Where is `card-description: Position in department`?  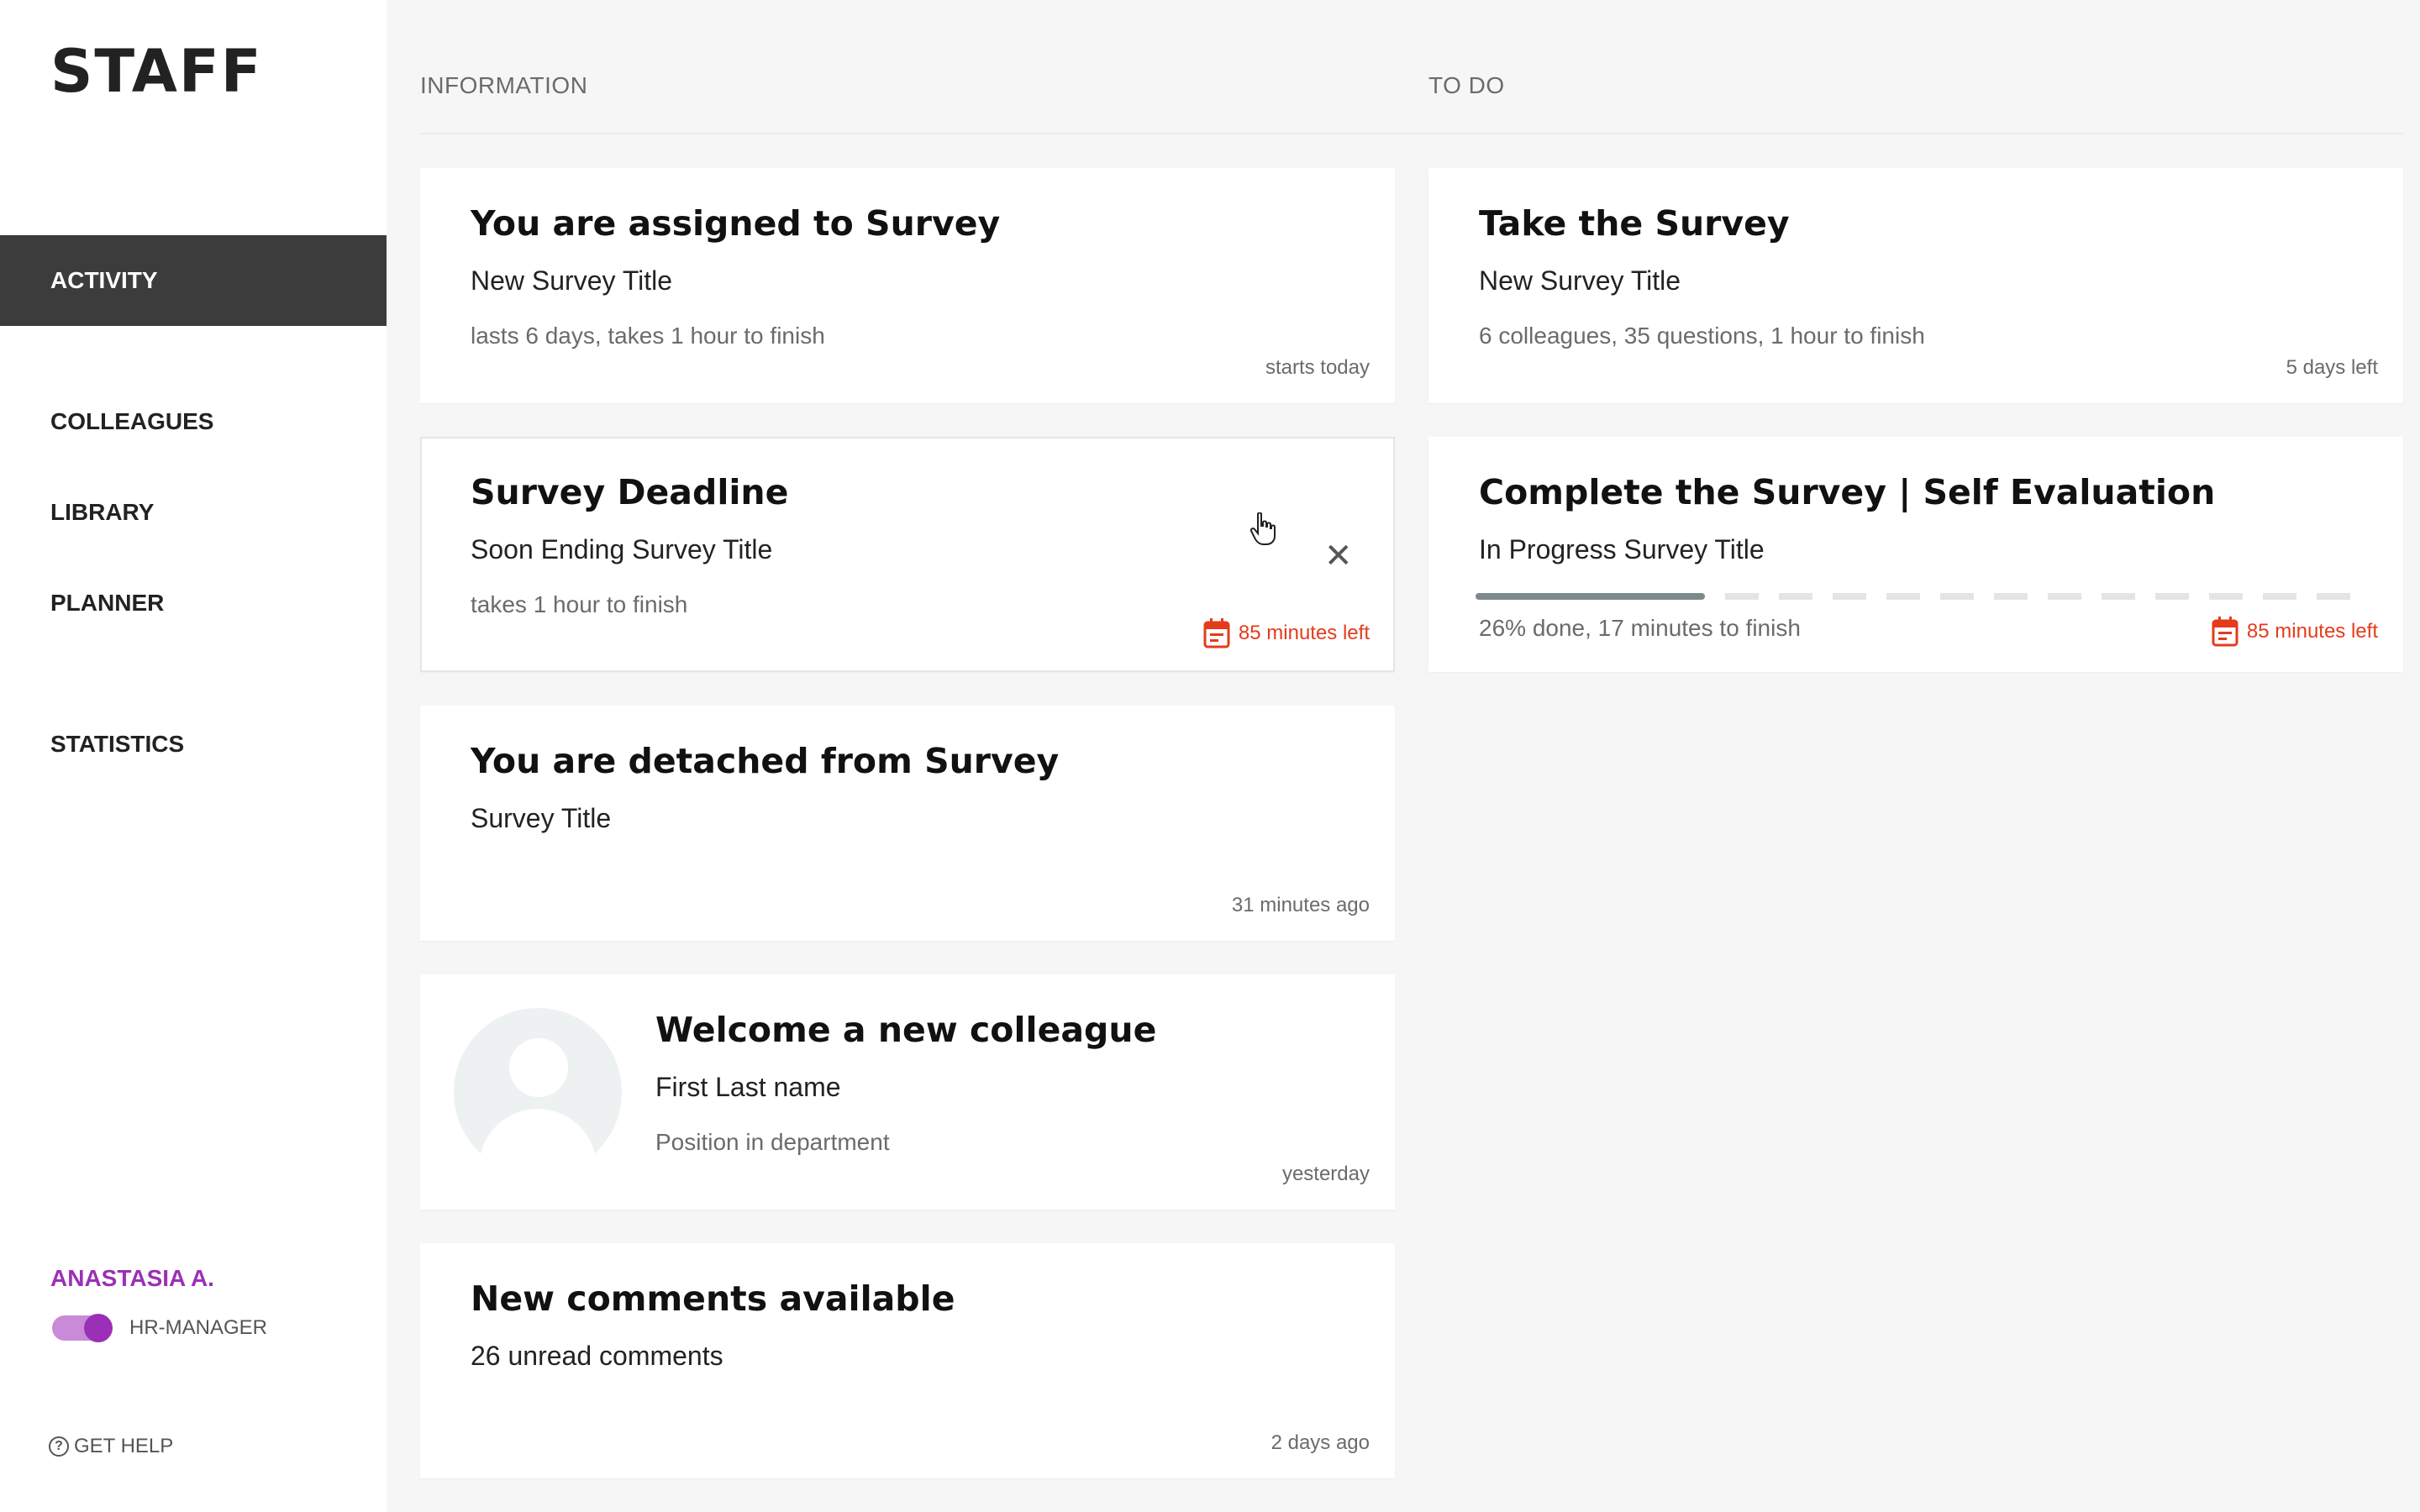 card-description: Position in department is located at coordinates (772, 1142).